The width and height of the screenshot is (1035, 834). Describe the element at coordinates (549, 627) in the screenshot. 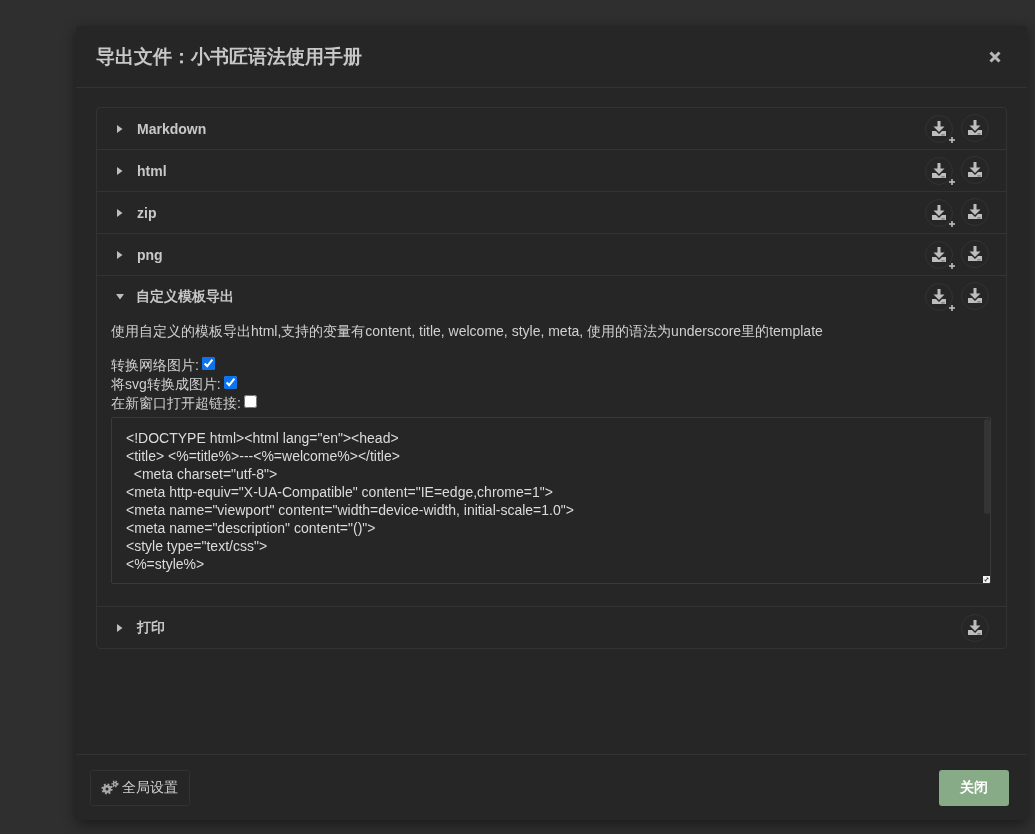

I see `panel-title: 打印` at that location.